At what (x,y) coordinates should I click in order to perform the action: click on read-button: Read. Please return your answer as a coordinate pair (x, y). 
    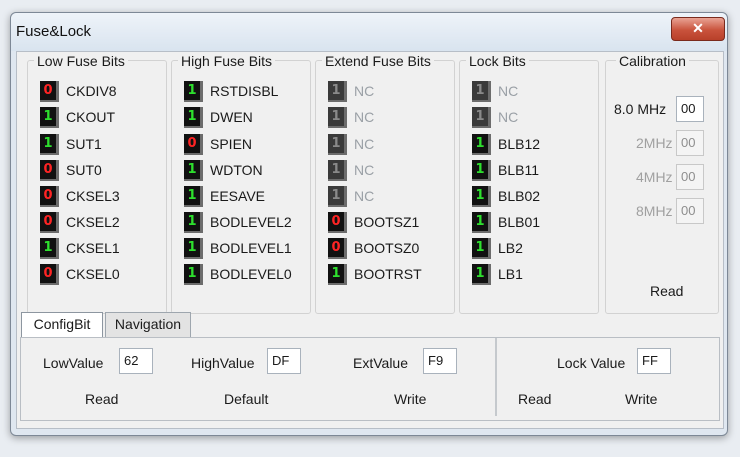
    Looking at the image, I should click on (101, 399).